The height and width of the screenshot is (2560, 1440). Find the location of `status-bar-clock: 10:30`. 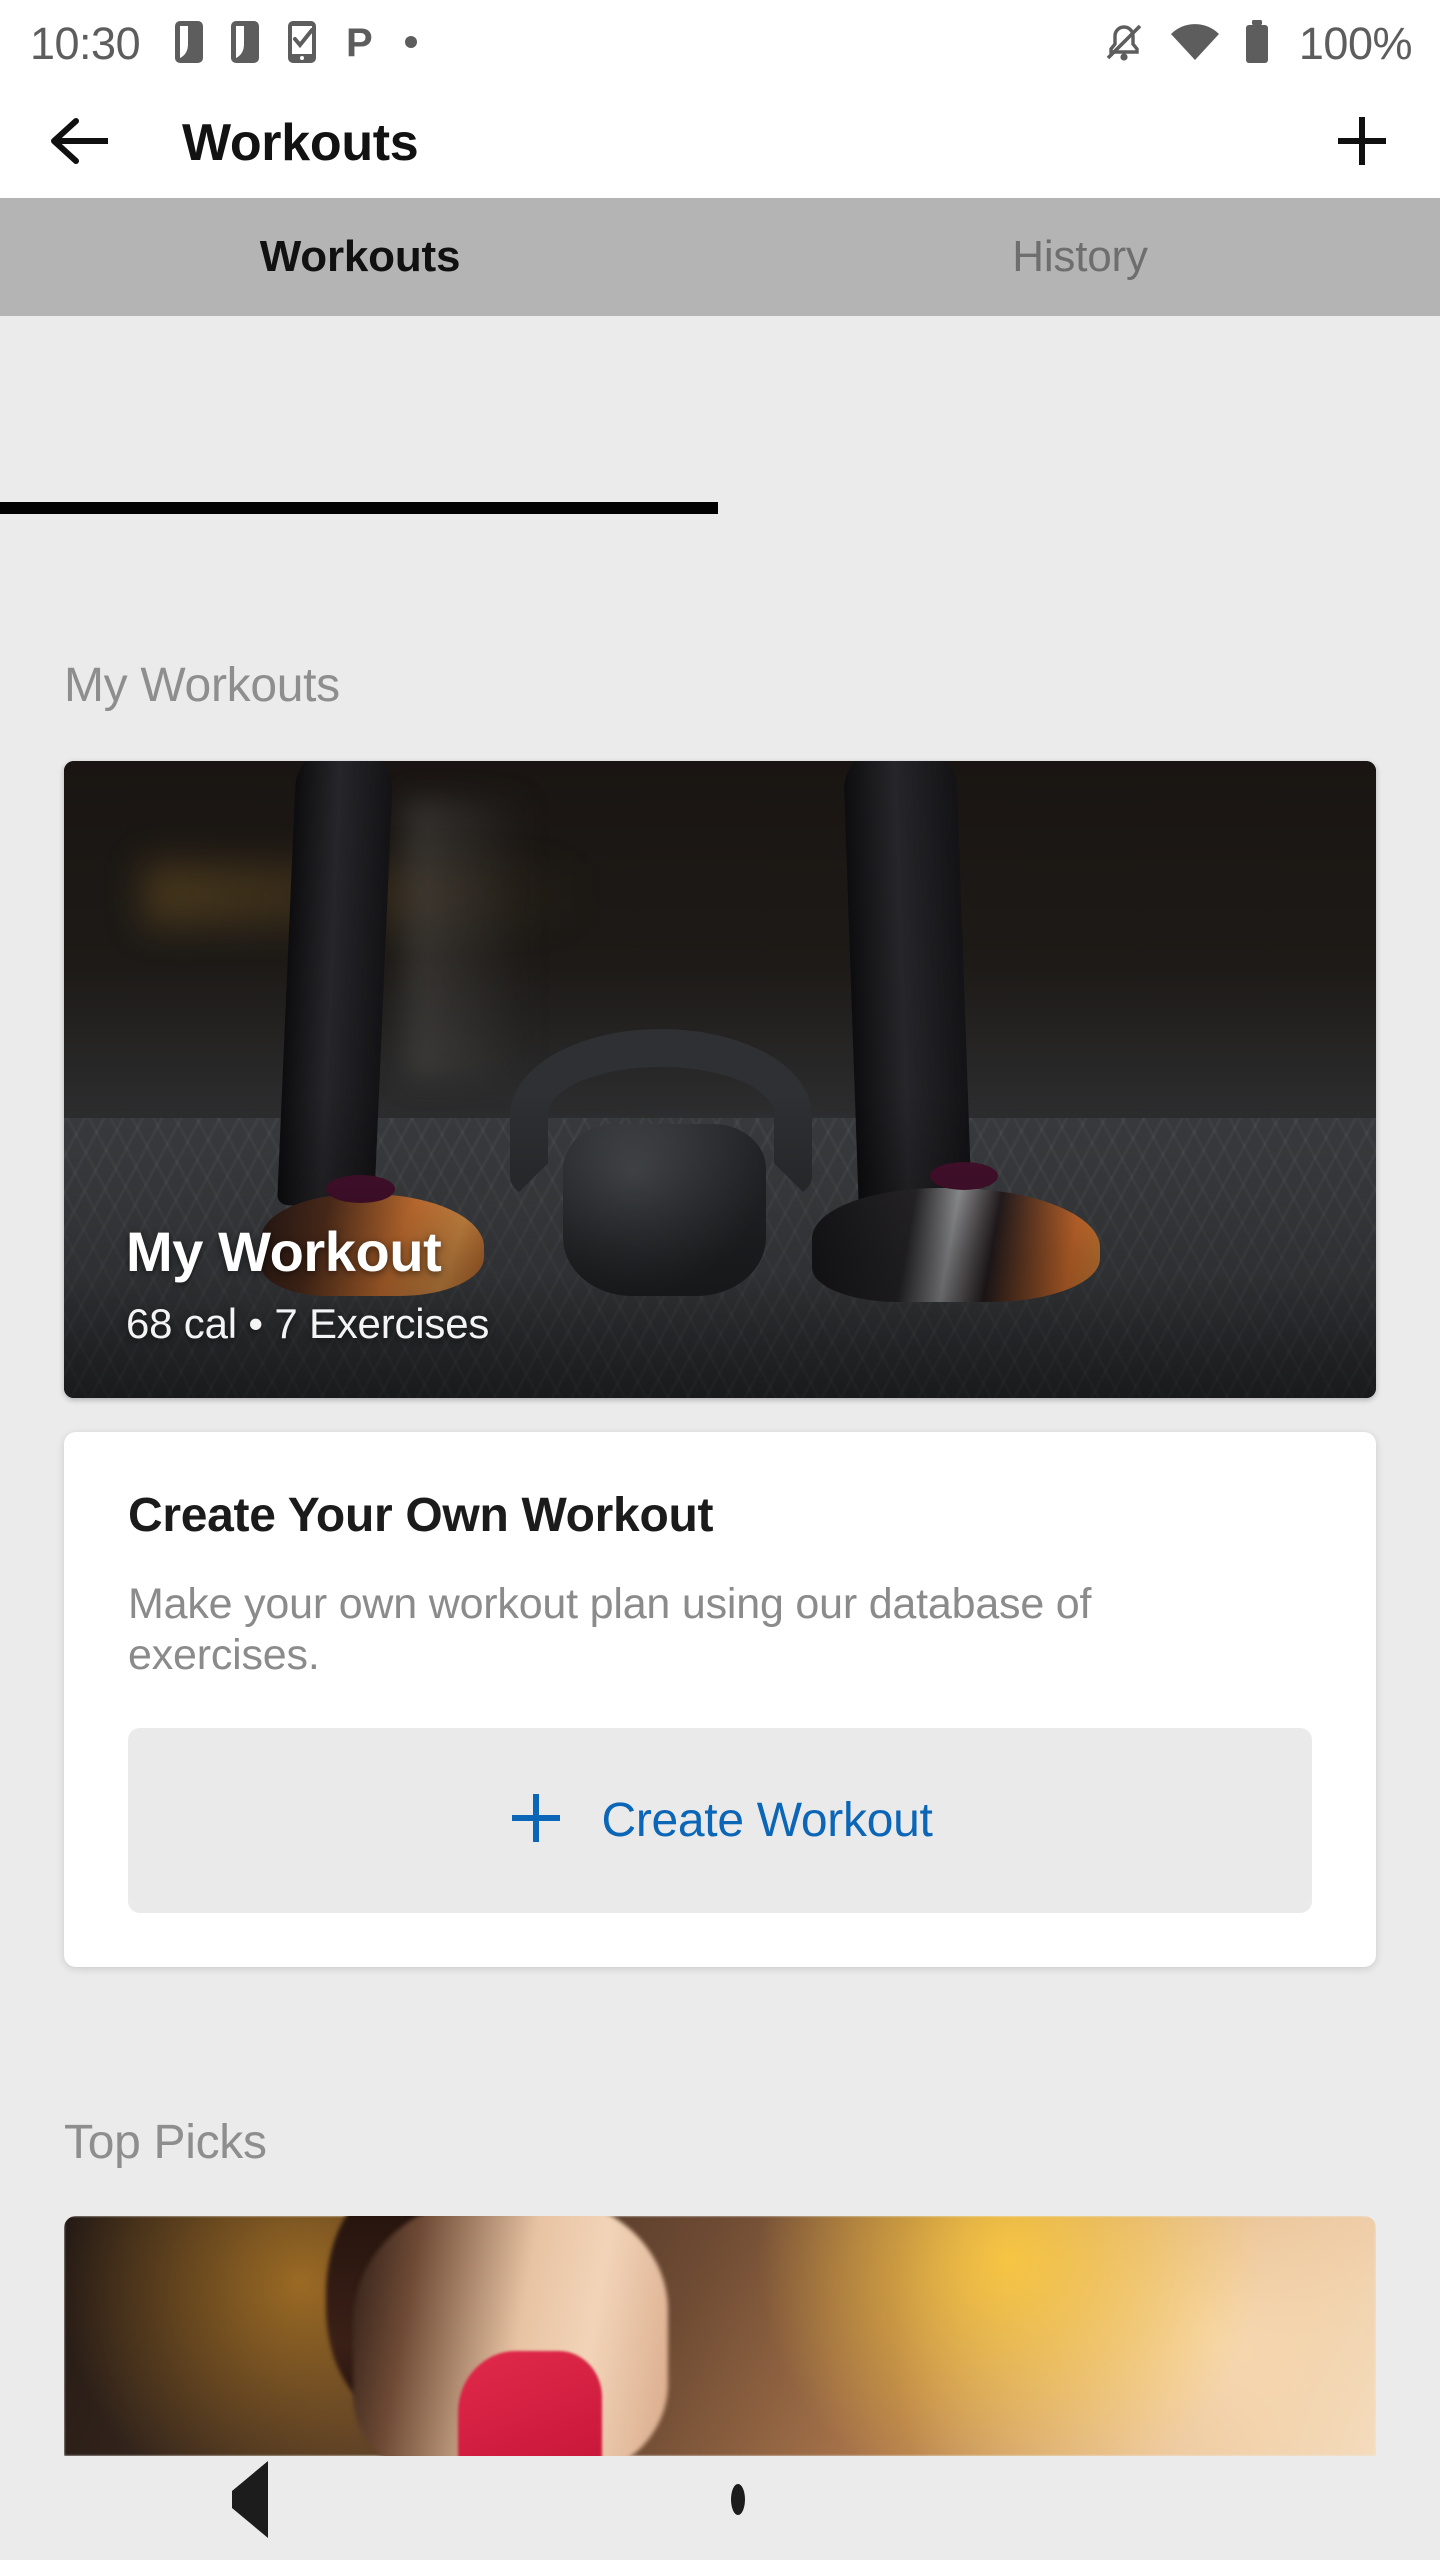

status-bar-clock: 10:30 is located at coordinates (85, 43).